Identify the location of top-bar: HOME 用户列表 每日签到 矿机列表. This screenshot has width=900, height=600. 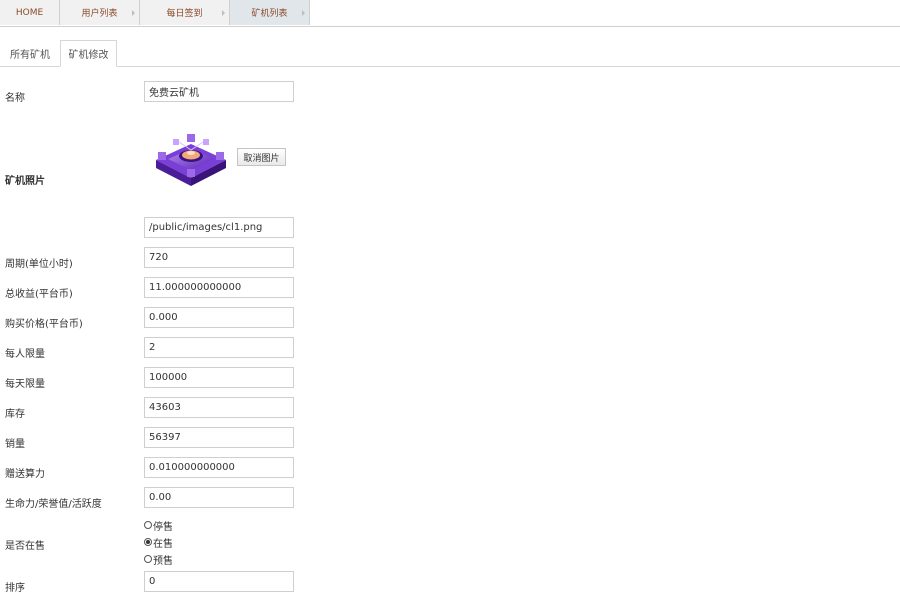
(450, 13).